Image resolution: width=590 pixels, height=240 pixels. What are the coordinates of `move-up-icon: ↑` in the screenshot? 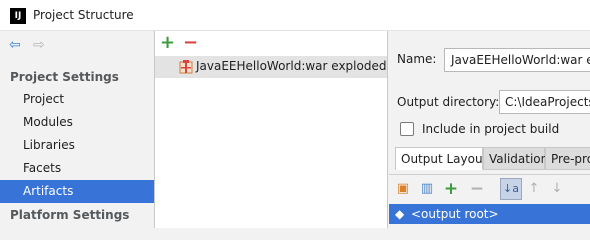 It's located at (534, 189).